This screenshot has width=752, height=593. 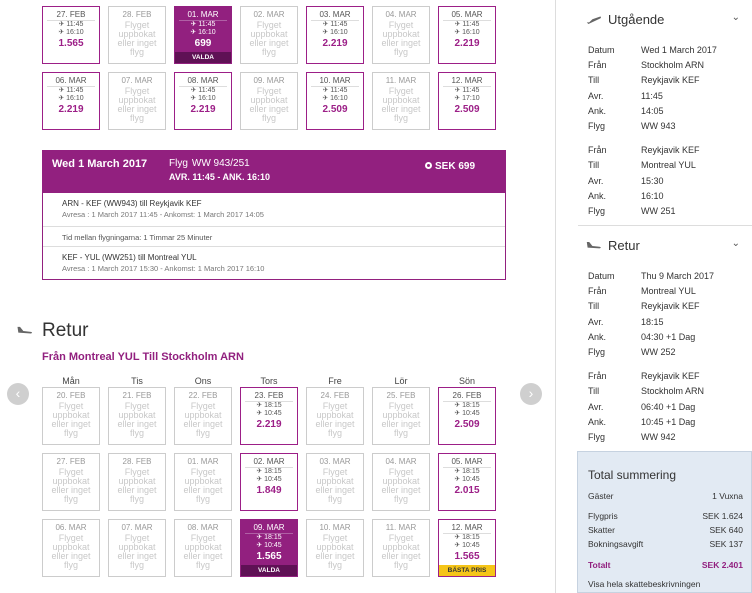 What do you see at coordinates (467, 109) in the screenshot?
I see `day-price: 2.509` at bounding box center [467, 109].